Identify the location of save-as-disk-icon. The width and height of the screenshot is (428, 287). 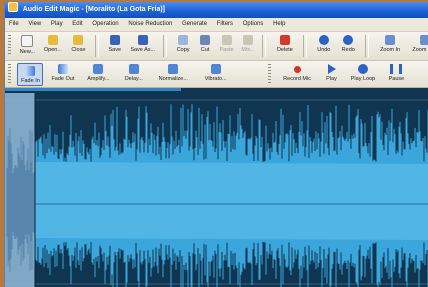
(142, 40).